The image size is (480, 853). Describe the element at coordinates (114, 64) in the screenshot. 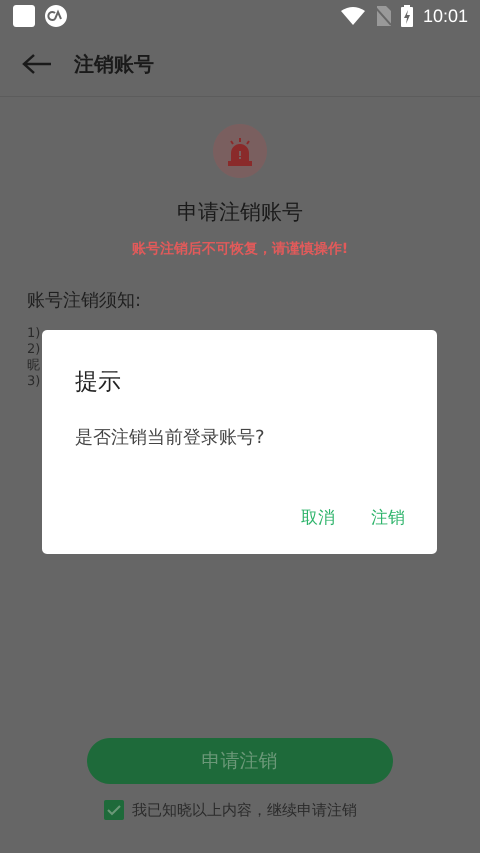

I see `toolbar-title: 注销账号` at that location.